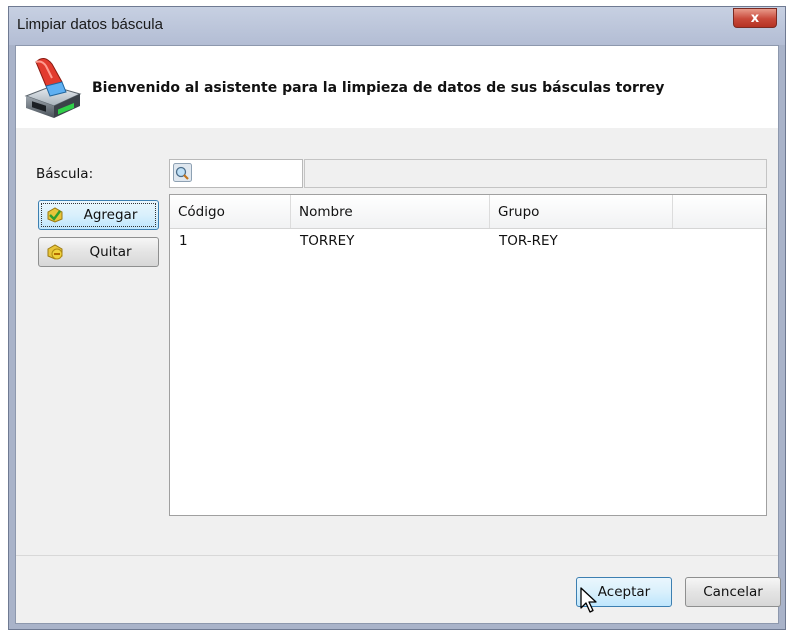 Image resolution: width=790 pixels, height=632 pixels. What do you see at coordinates (236, 173) in the screenshot?
I see `bascula-picker` at bounding box center [236, 173].